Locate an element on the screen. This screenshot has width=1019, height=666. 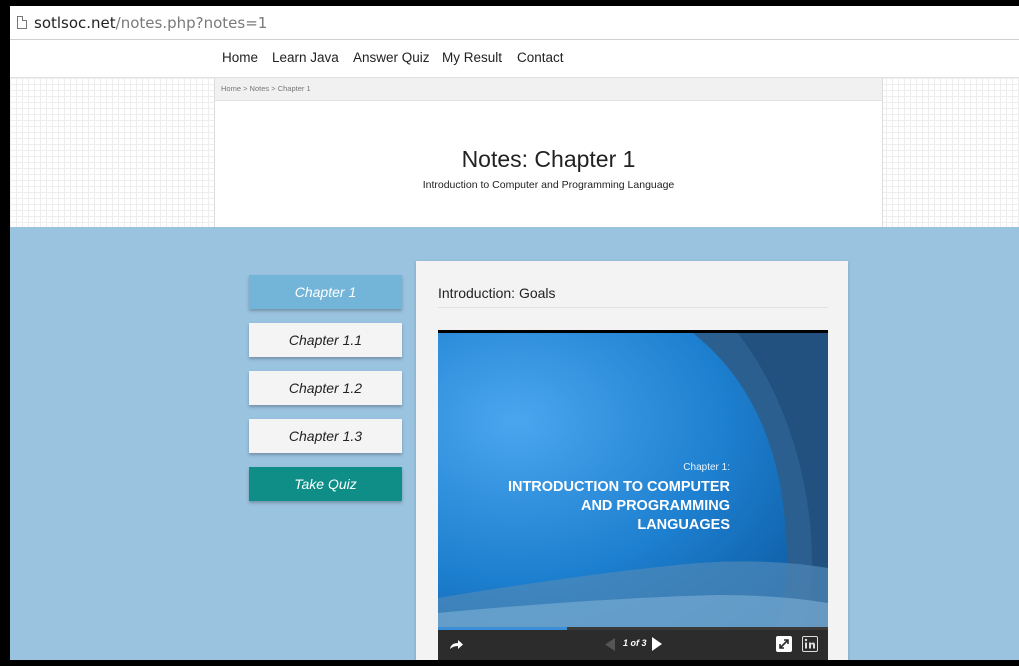
slide-heading-line: AND PROGRAMMING is located at coordinates (655, 506).